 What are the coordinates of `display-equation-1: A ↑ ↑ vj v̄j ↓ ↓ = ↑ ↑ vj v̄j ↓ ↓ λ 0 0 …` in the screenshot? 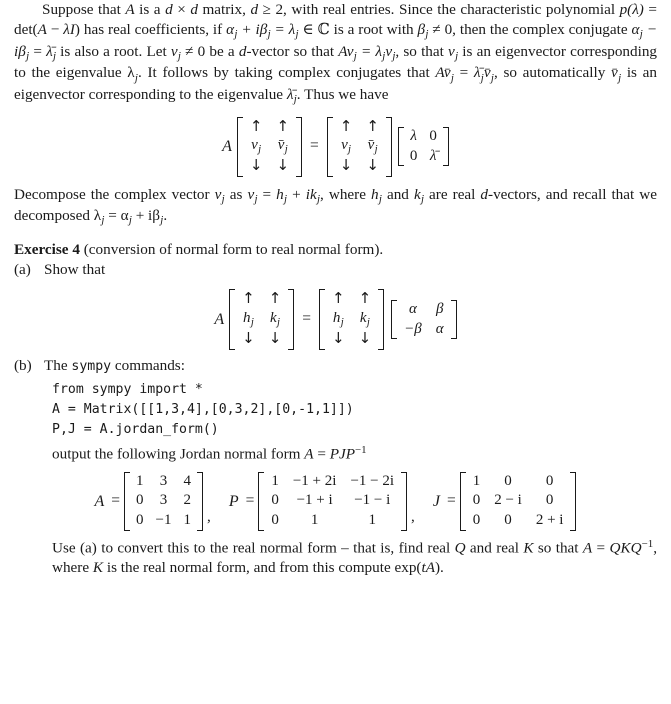 It's located at (335, 146).